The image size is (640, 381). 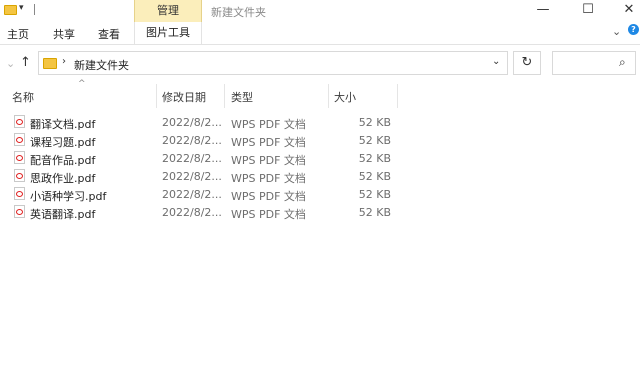 What do you see at coordinates (345, 97) in the screenshot?
I see `column-header-size: 大小` at bounding box center [345, 97].